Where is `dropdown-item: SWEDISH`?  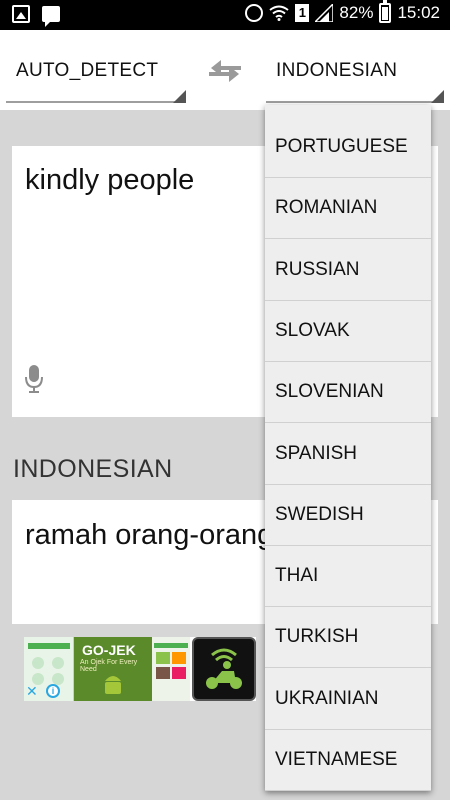
dropdown-item: SWEDISH is located at coordinates (348, 515).